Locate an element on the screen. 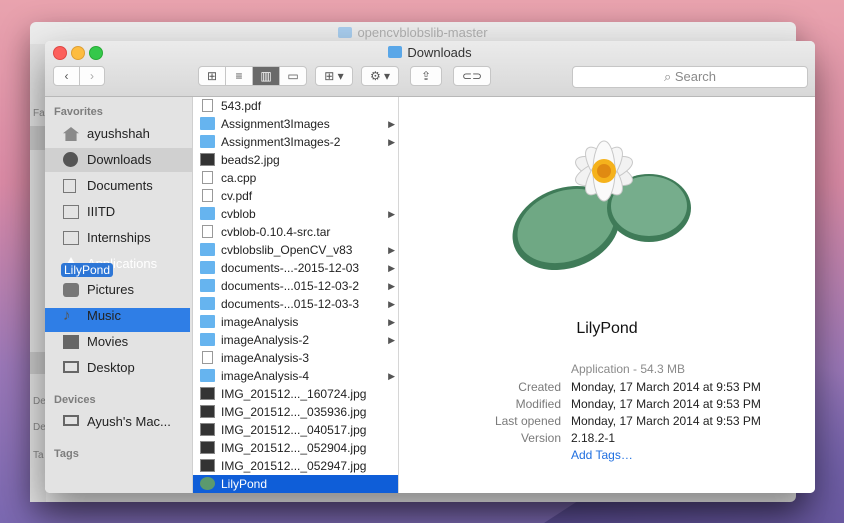 Image resolution: width=844 pixels, height=523 pixels. edit-tags-button: ⊂⊃ is located at coordinates (472, 76).